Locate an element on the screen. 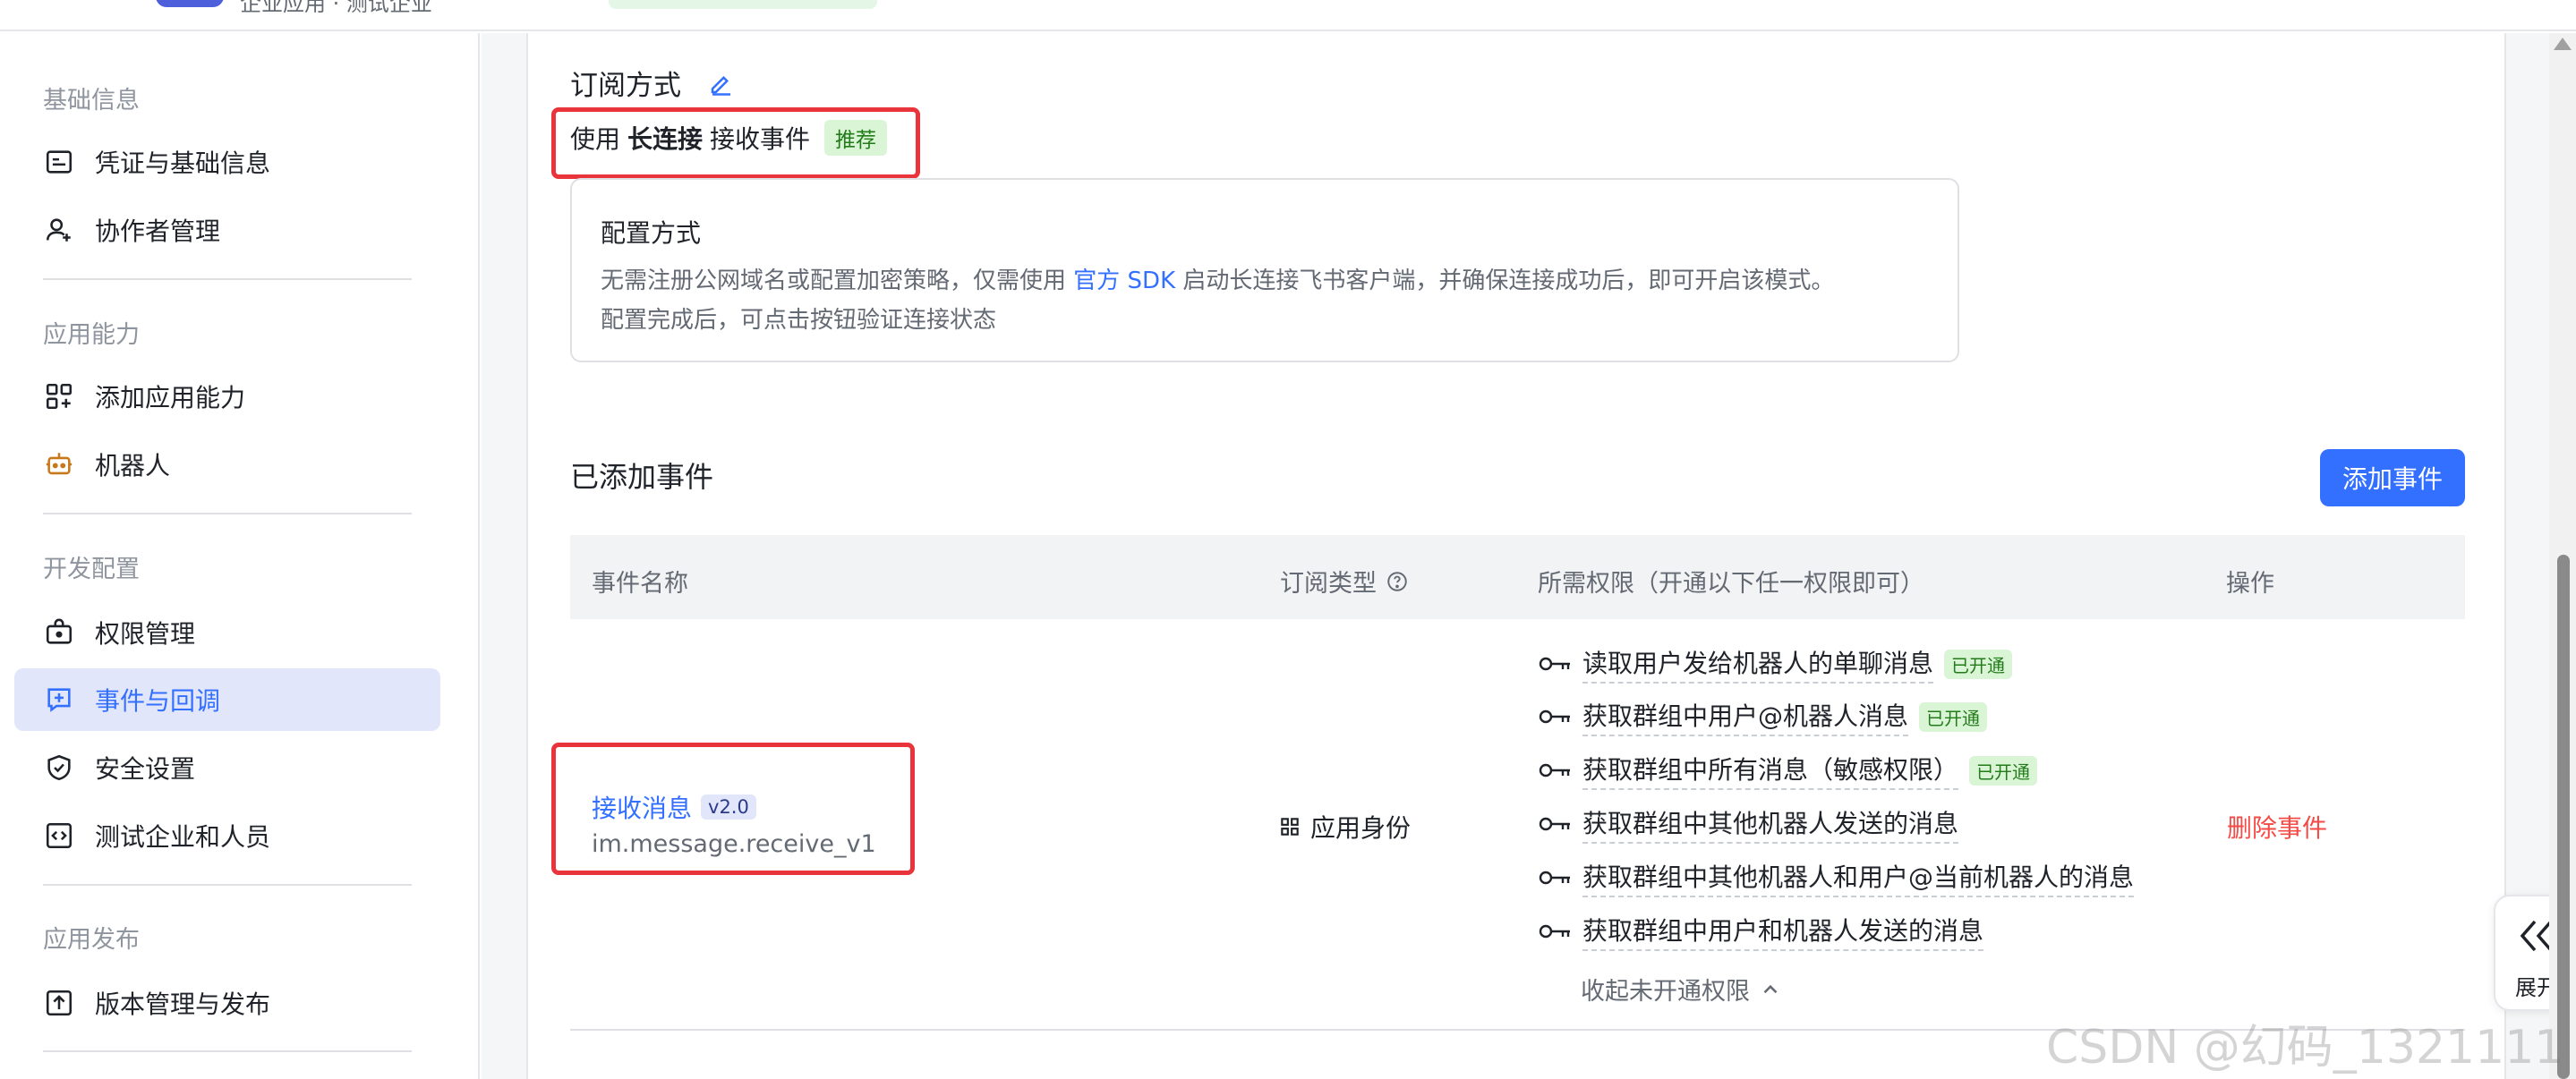  sidebar-item-credentials: 凭证与基础信息 is located at coordinates (227, 162).